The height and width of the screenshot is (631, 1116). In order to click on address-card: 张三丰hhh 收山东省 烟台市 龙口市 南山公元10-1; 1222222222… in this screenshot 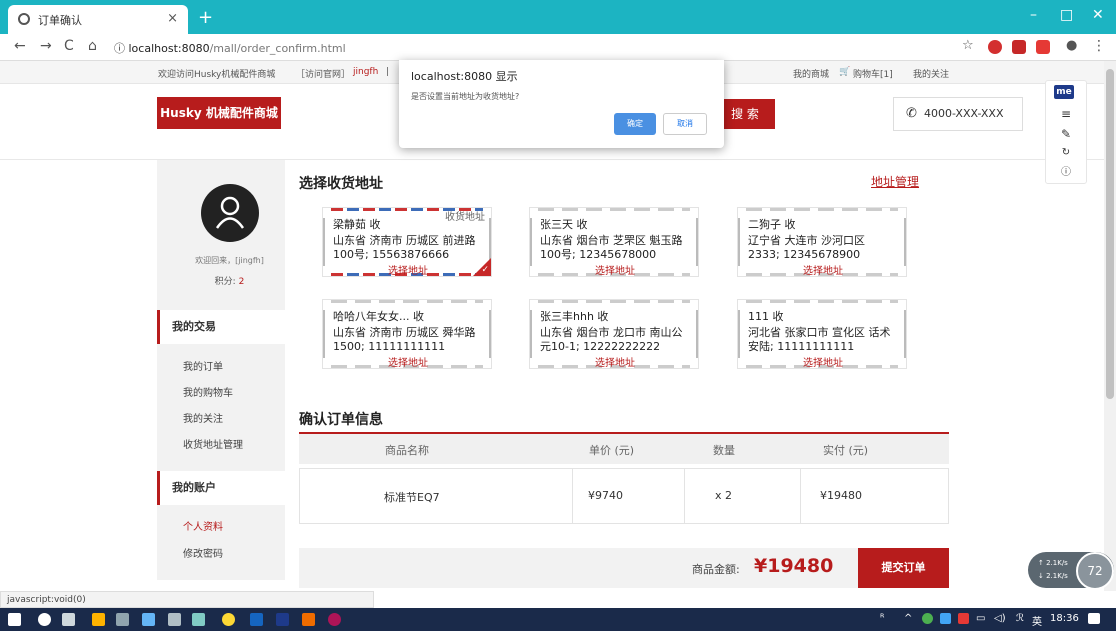, I will do `click(614, 334)`.